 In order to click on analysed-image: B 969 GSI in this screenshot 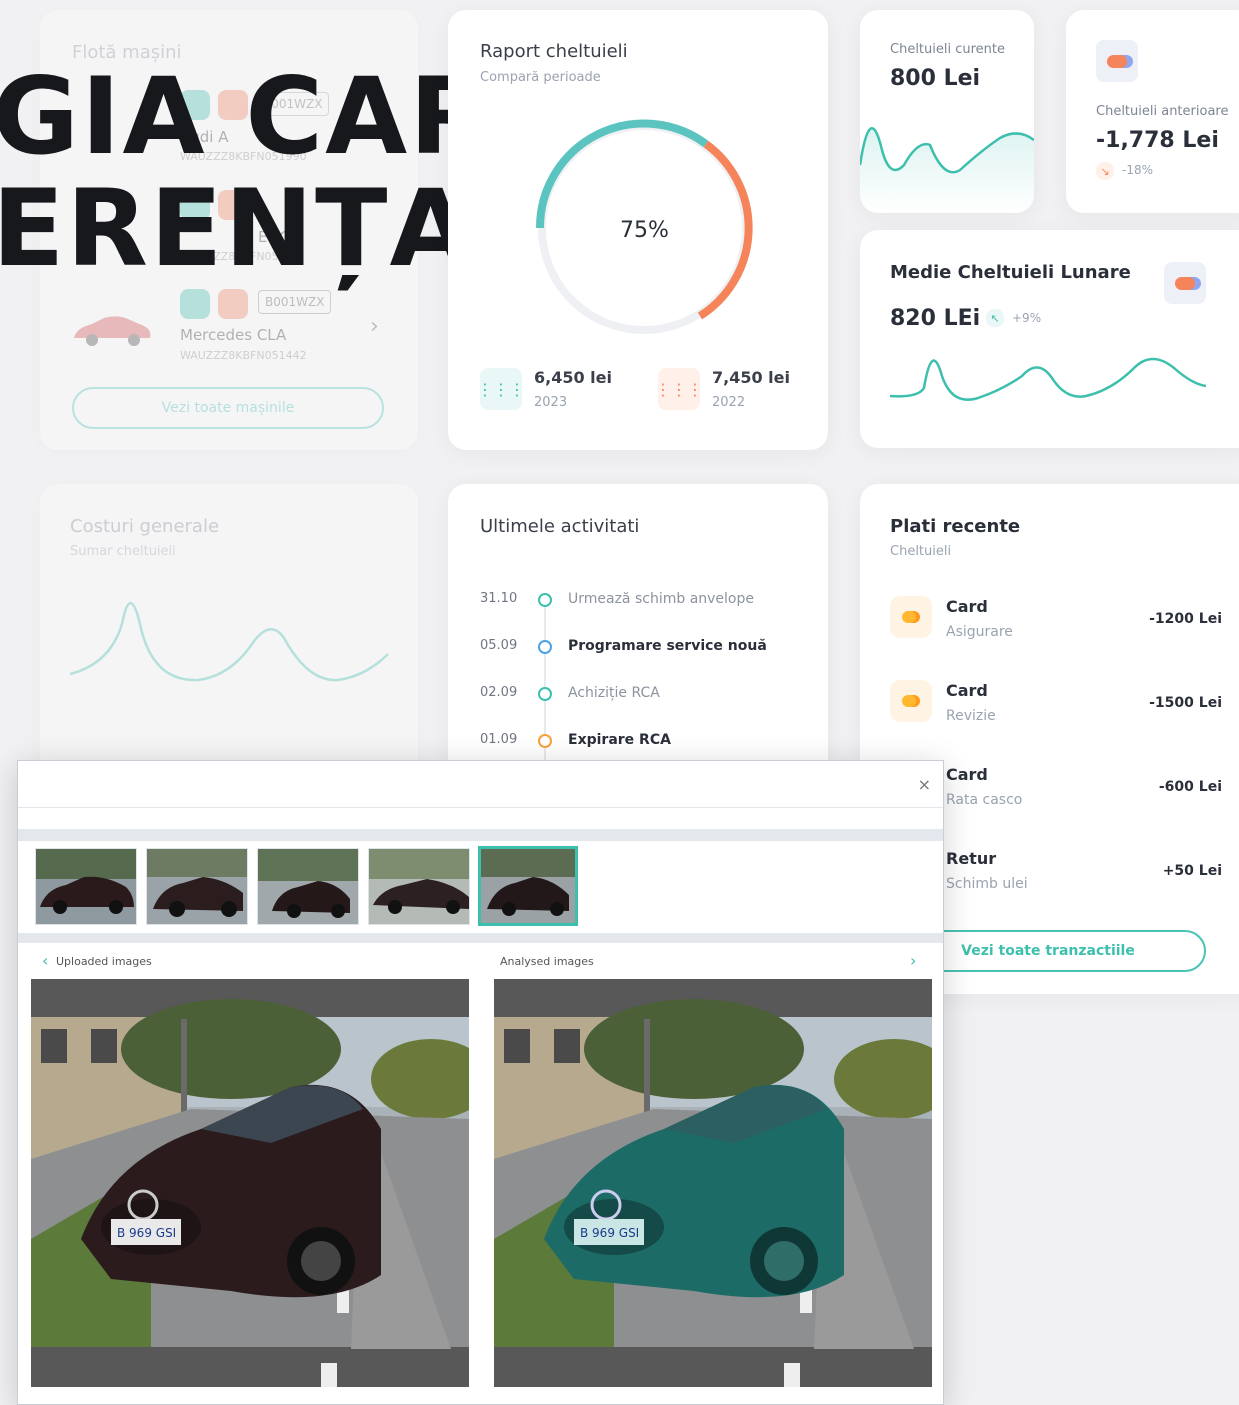, I will do `click(713, 1183)`.